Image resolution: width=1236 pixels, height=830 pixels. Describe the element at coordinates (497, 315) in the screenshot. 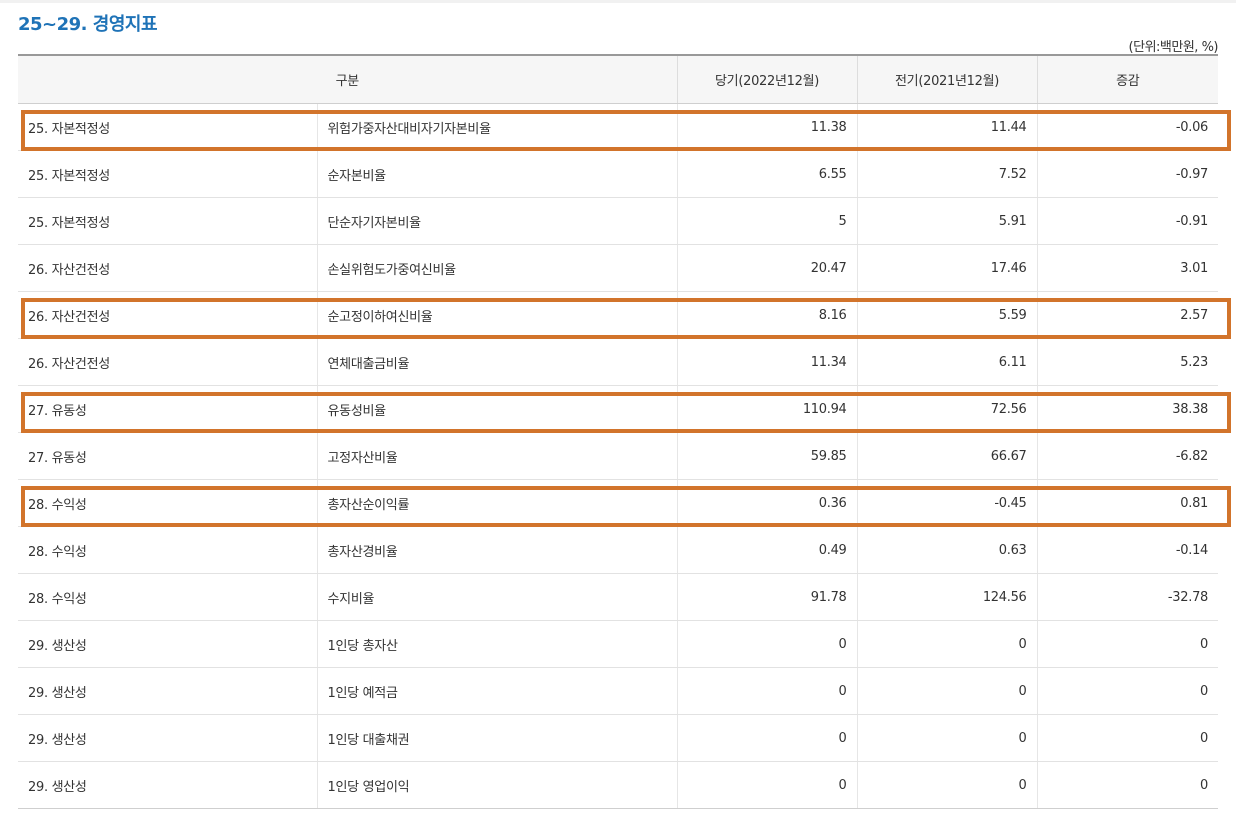

I see `row-item-cell: 순고정이하여신비율` at that location.